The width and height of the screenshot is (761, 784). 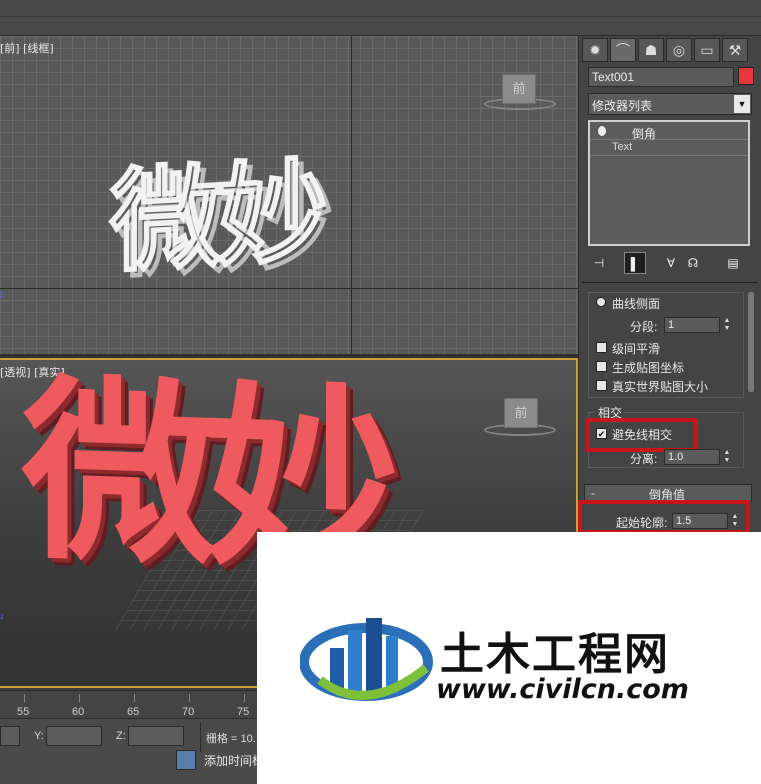 What do you see at coordinates (622, 147) in the screenshot?
I see `stack-item-label: Text` at bounding box center [622, 147].